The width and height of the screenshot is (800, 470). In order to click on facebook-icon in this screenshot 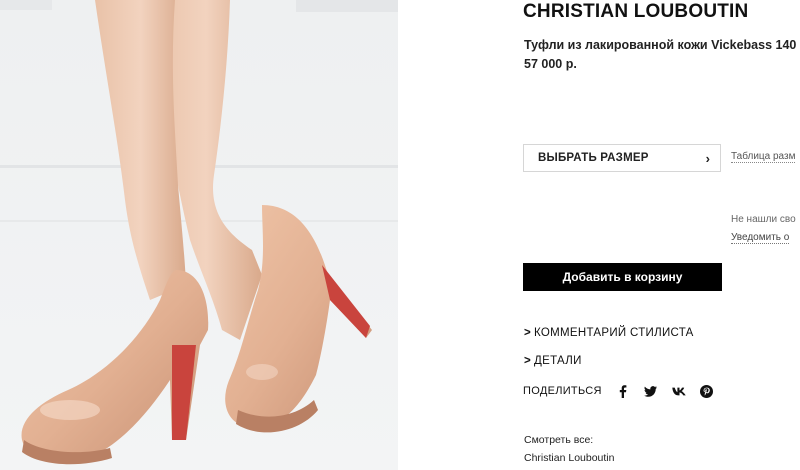, I will do `click(623, 391)`.